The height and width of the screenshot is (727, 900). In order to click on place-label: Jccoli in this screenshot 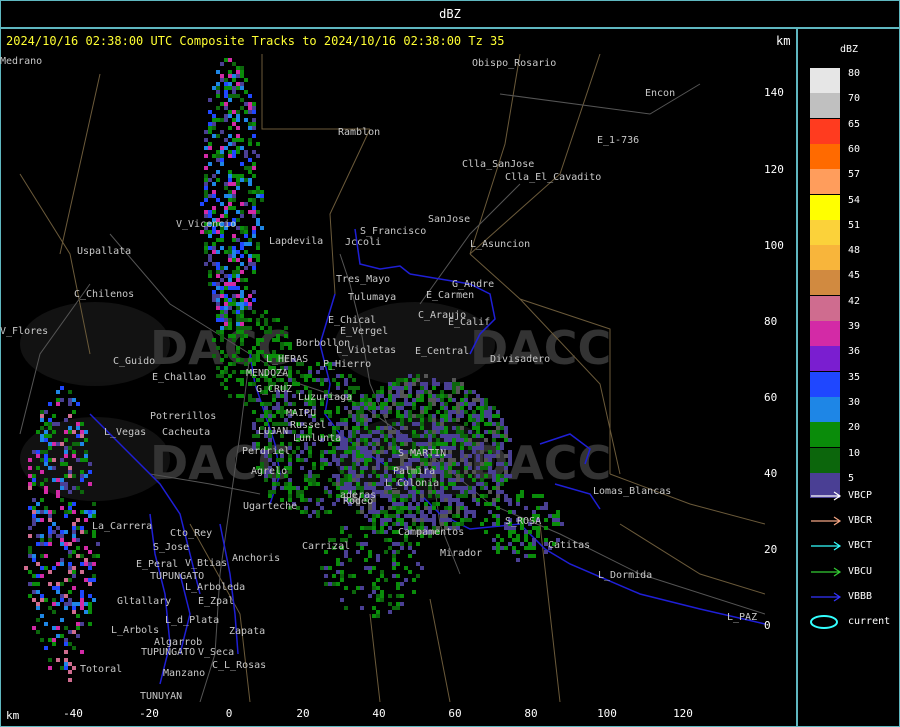, I will do `click(363, 242)`.